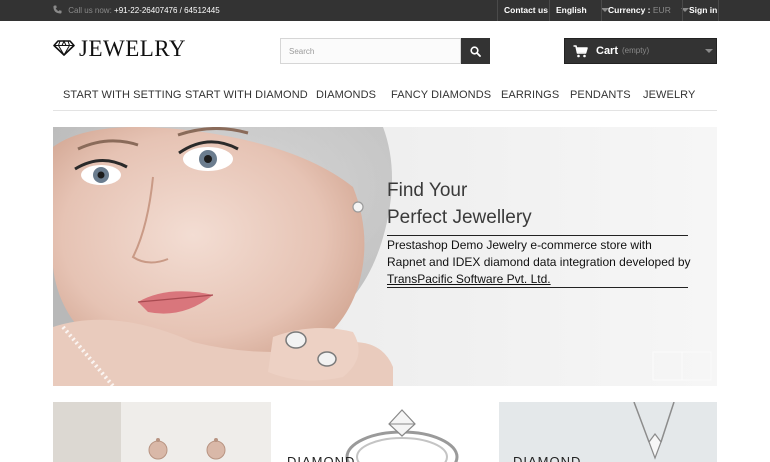 Image resolution: width=770 pixels, height=462 pixels. I want to click on search-input, so click(370, 51).